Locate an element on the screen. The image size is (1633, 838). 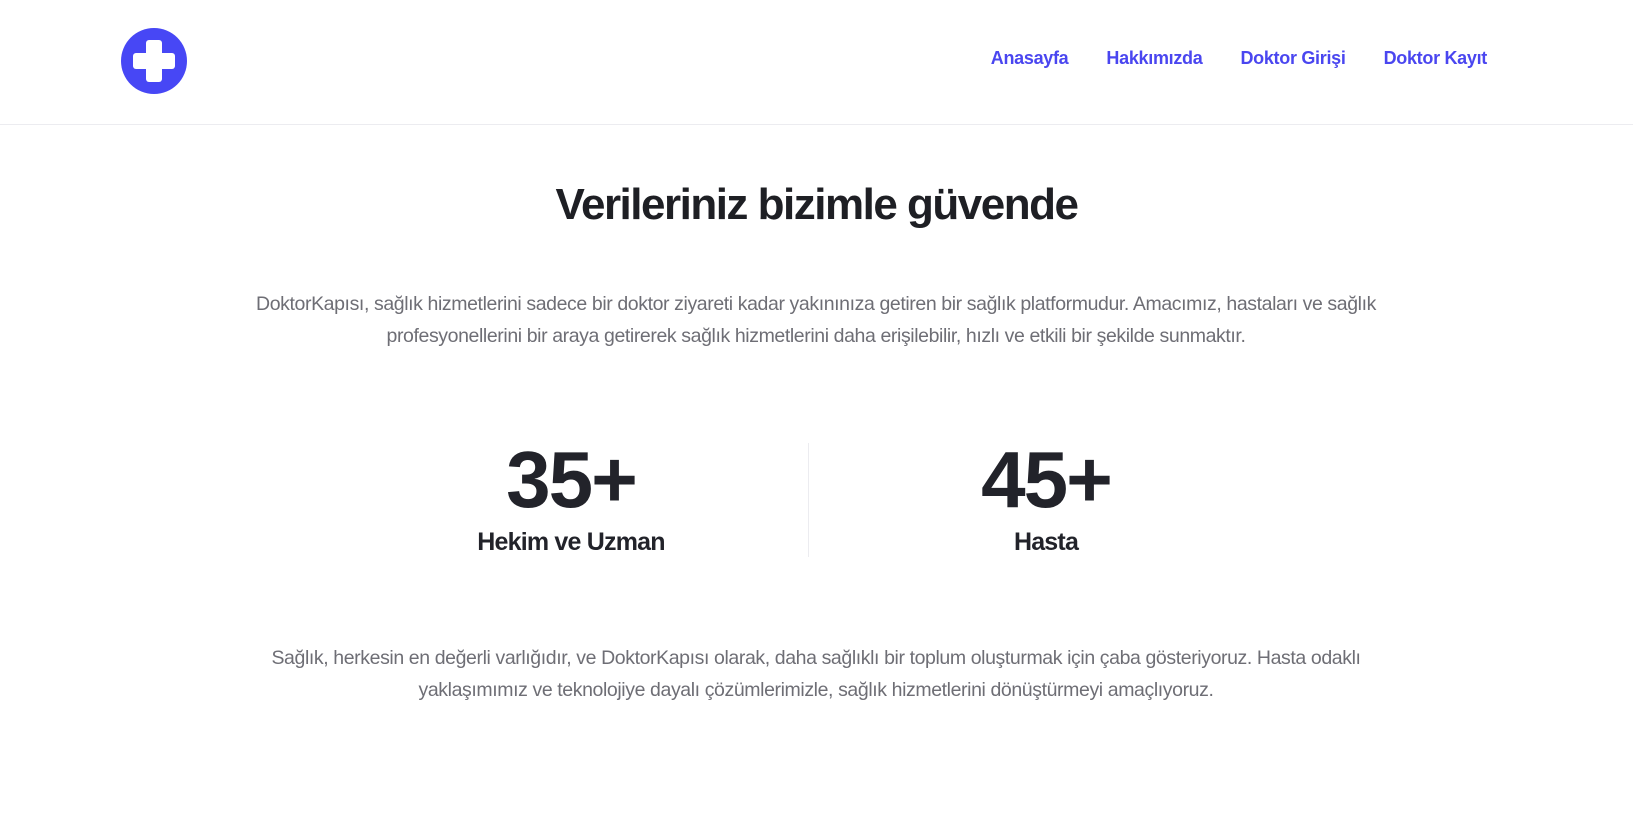
nav-link-doktor-girisi: Doktor Girişi is located at coordinates (1292, 58).